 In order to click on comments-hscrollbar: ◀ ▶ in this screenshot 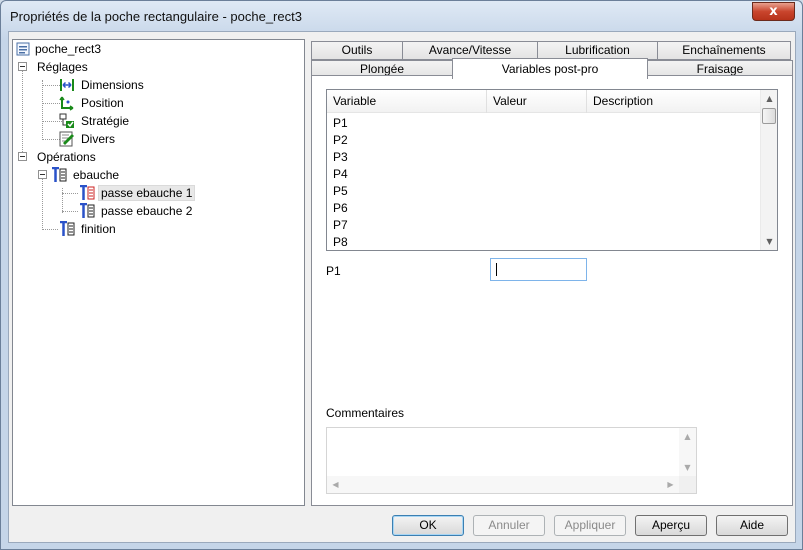, I will do `click(503, 484)`.